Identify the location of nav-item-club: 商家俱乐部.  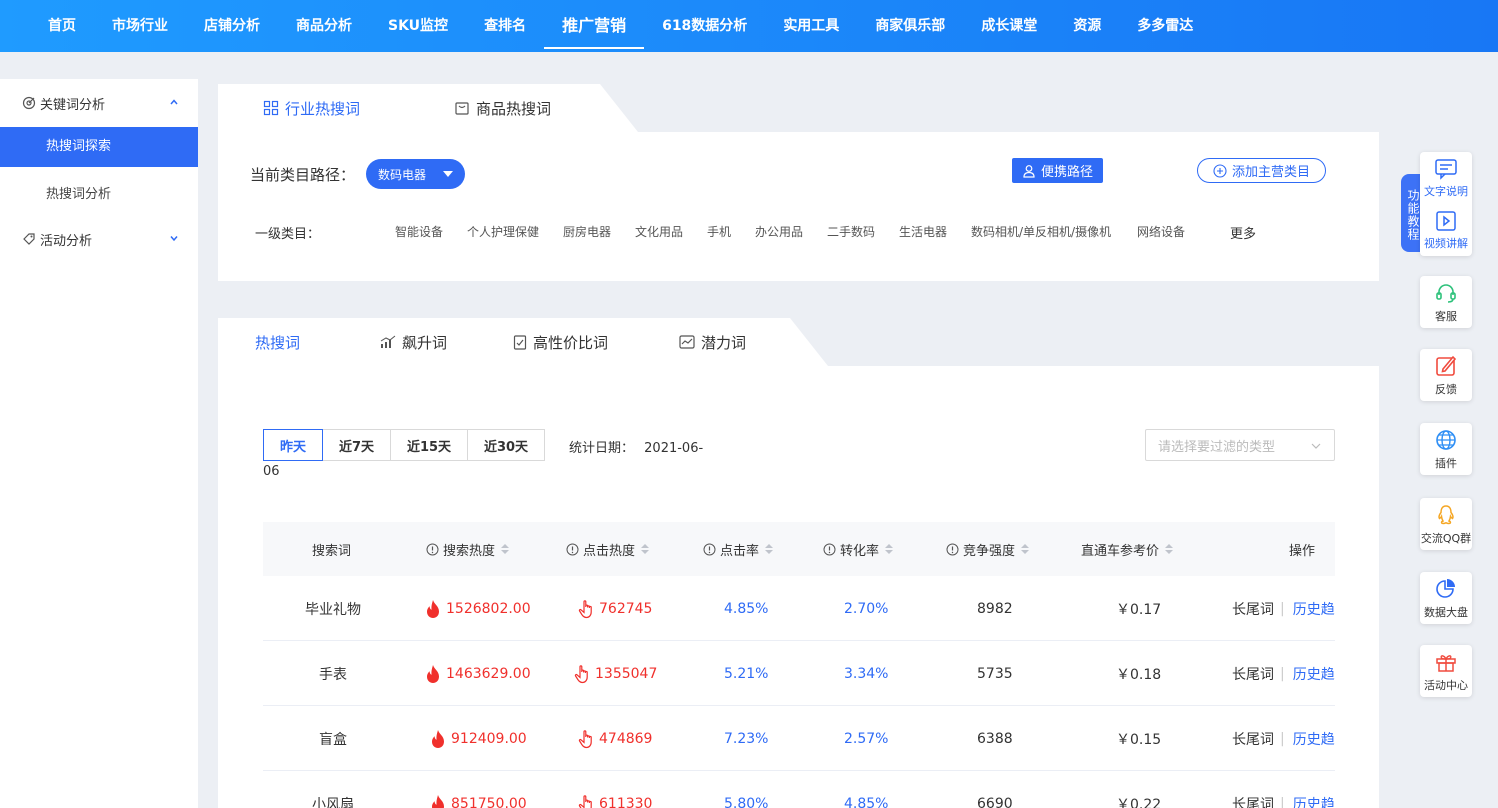
(910, 26).